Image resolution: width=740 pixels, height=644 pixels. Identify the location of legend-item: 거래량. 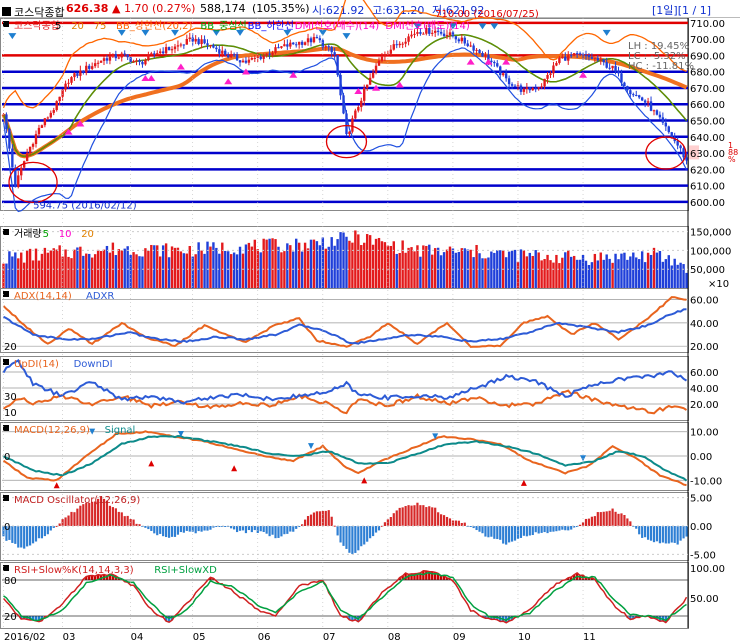
(28, 234).